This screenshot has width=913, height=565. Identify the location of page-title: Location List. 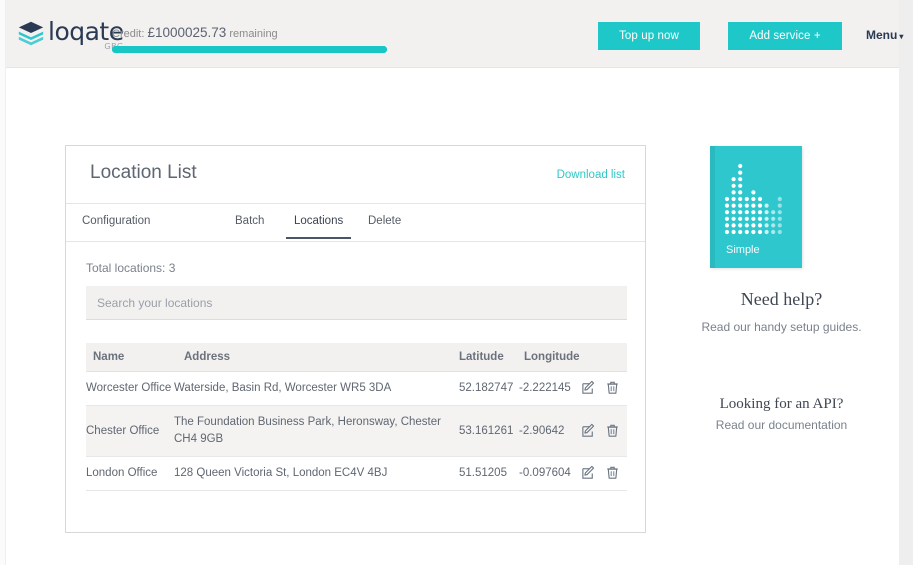
(143, 172).